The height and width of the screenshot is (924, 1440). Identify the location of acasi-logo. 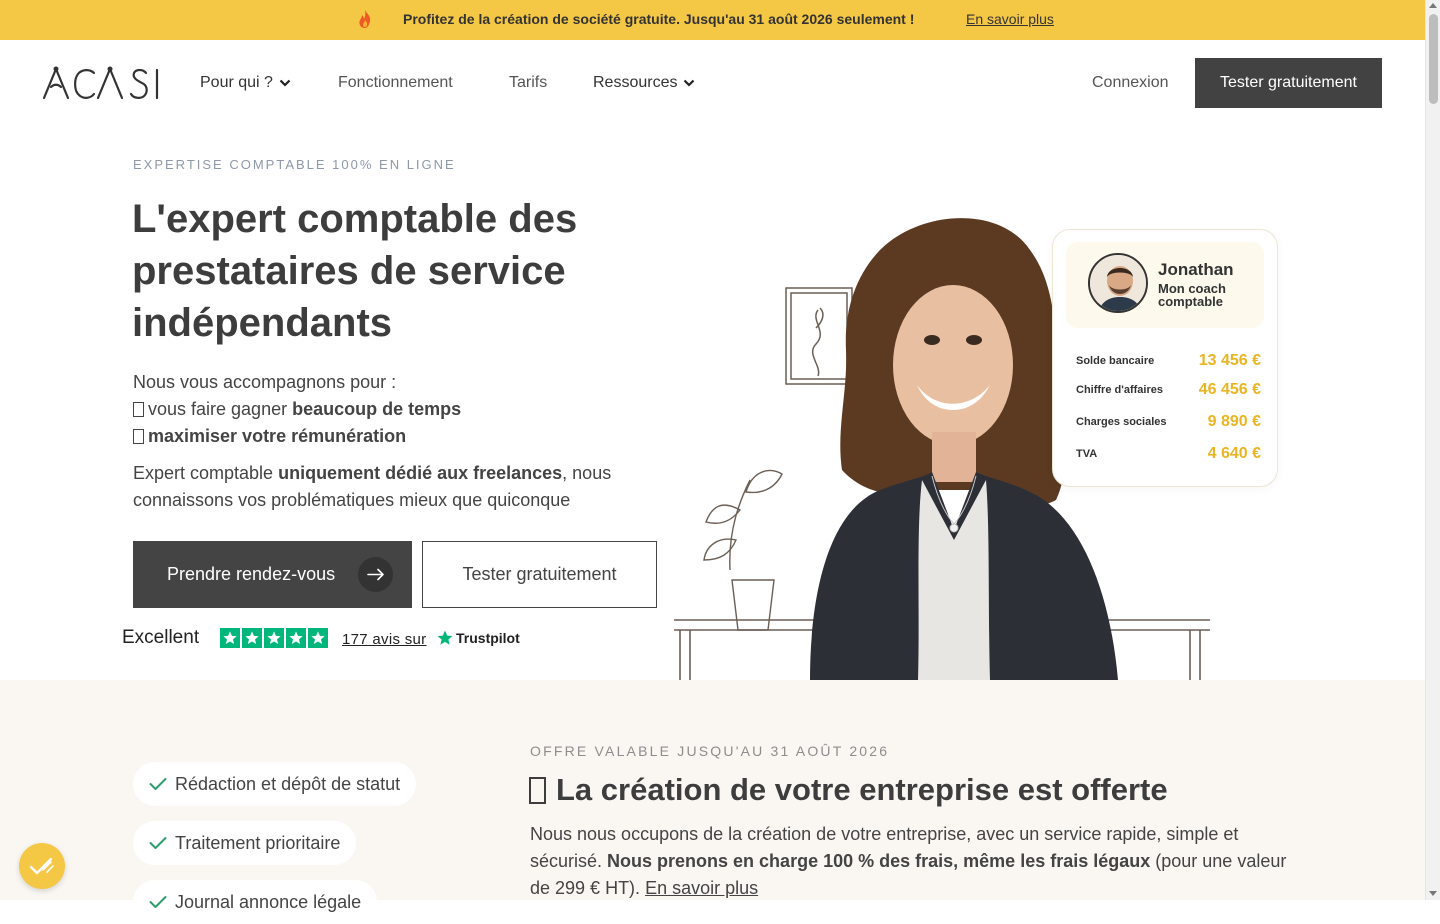
(102, 83).